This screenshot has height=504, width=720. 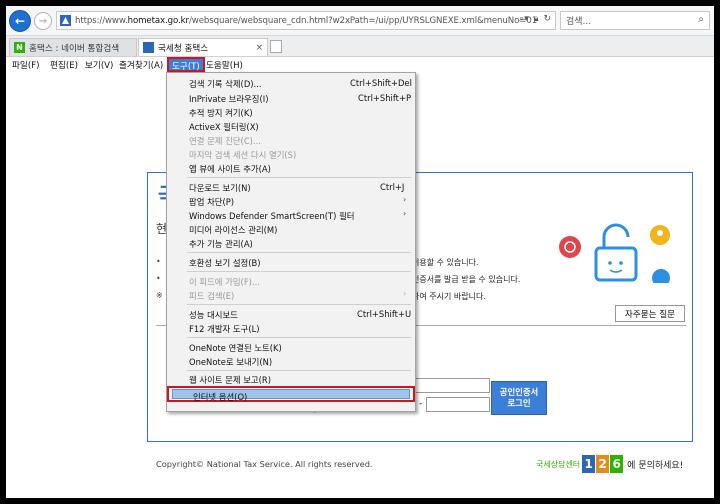 I want to click on back-arrow-icon: ←, so click(x=20, y=21).